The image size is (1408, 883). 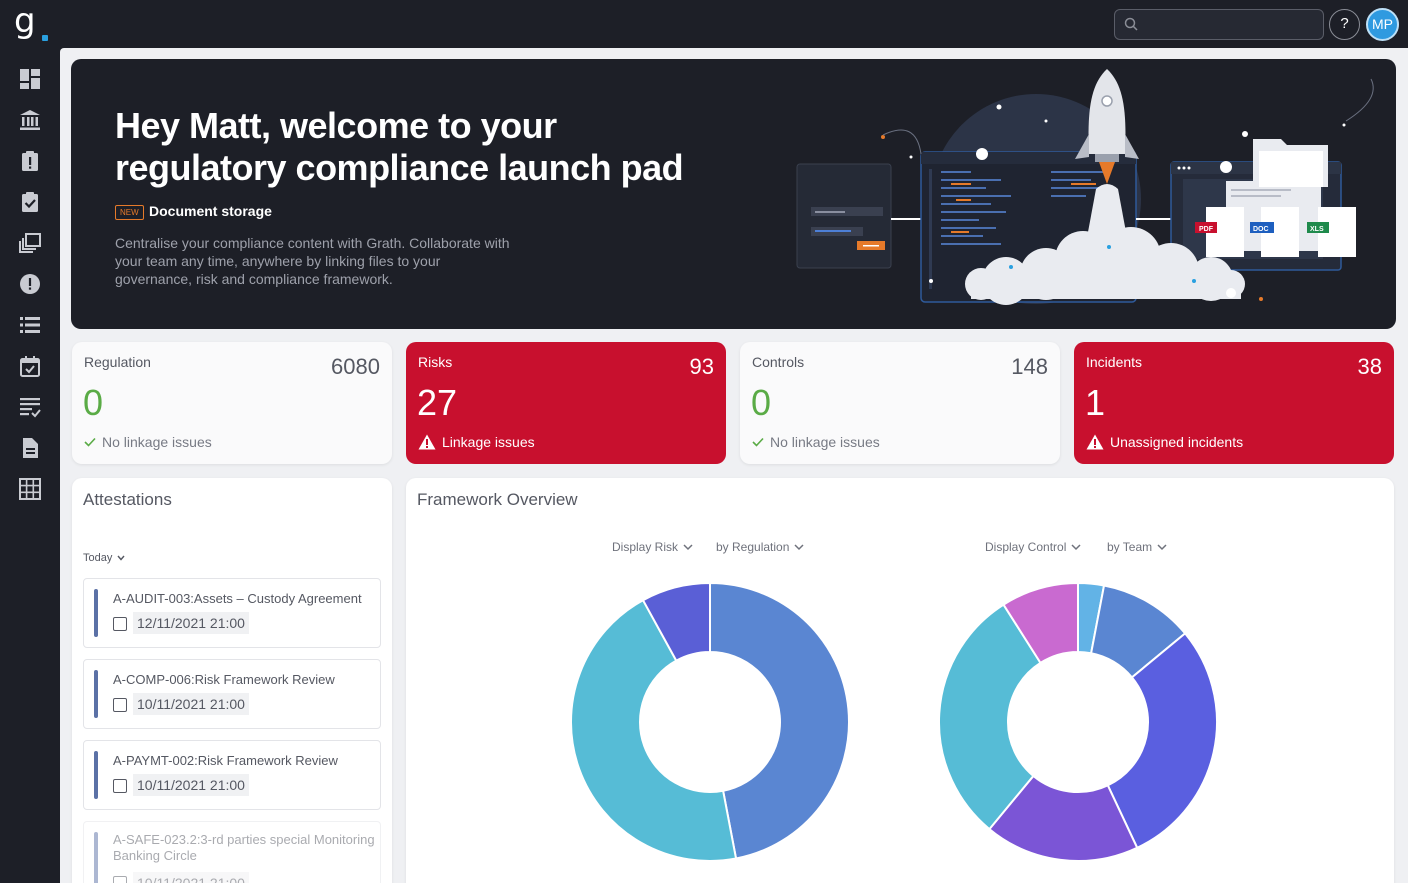 What do you see at coordinates (1177, 442) in the screenshot?
I see `stat-footer-text: Unassigned incidents` at bounding box center [1177, 442].